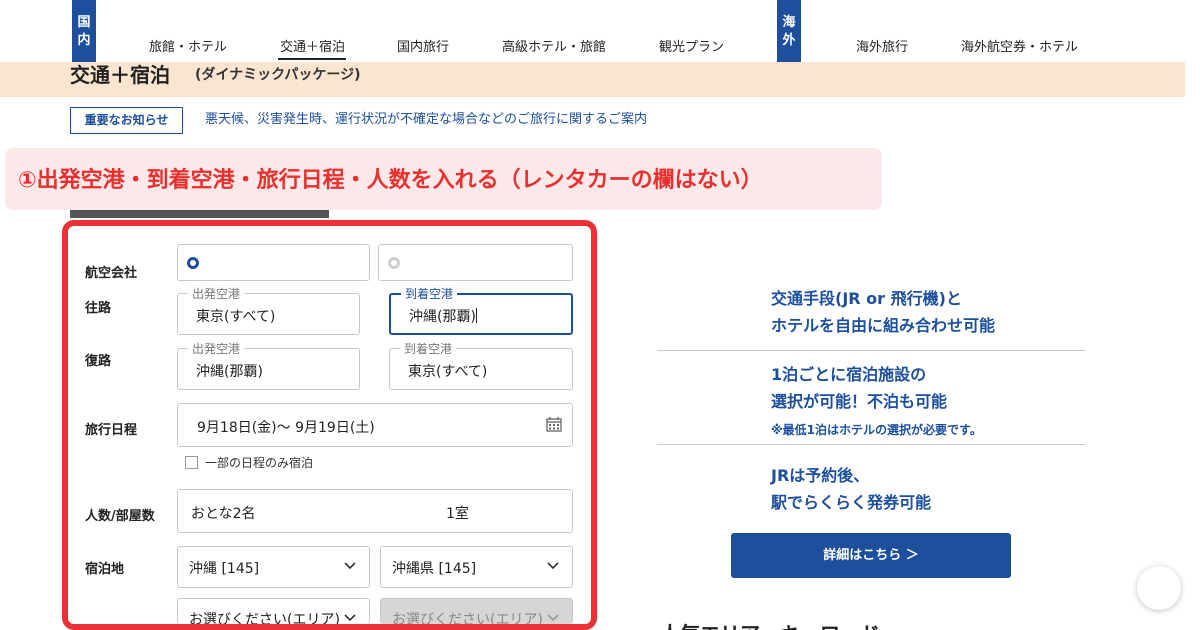 This screenshot has height=630, width=1200. I want to click on partial-stay-checkbox, so click(191, 462).